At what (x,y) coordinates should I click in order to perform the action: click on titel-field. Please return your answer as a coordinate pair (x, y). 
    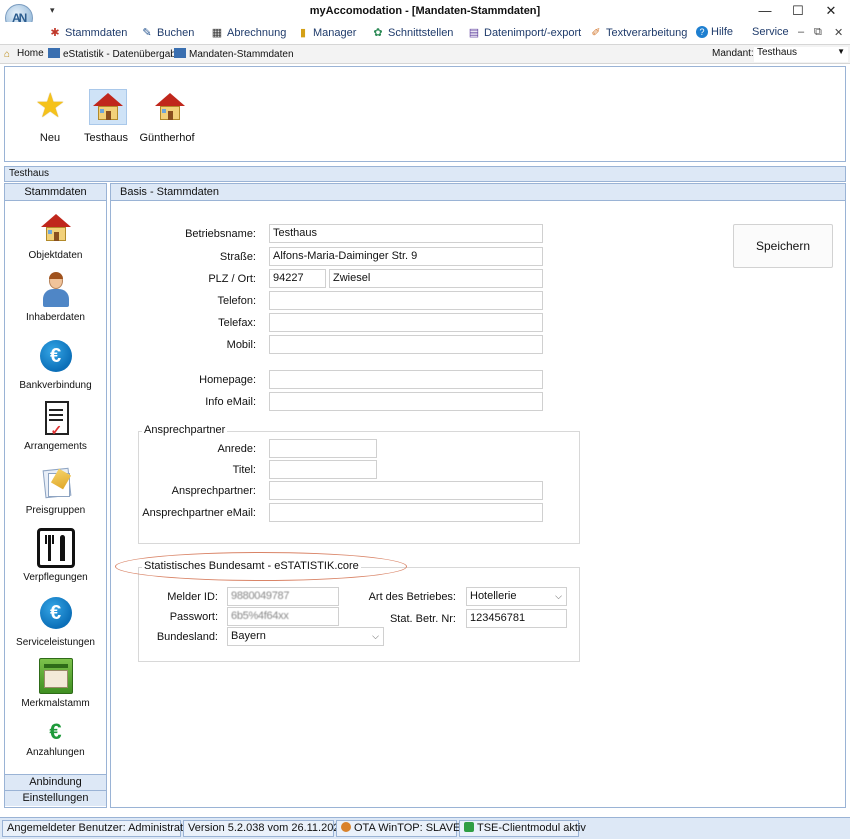
    Looking at the image, I should click on (323, 469).